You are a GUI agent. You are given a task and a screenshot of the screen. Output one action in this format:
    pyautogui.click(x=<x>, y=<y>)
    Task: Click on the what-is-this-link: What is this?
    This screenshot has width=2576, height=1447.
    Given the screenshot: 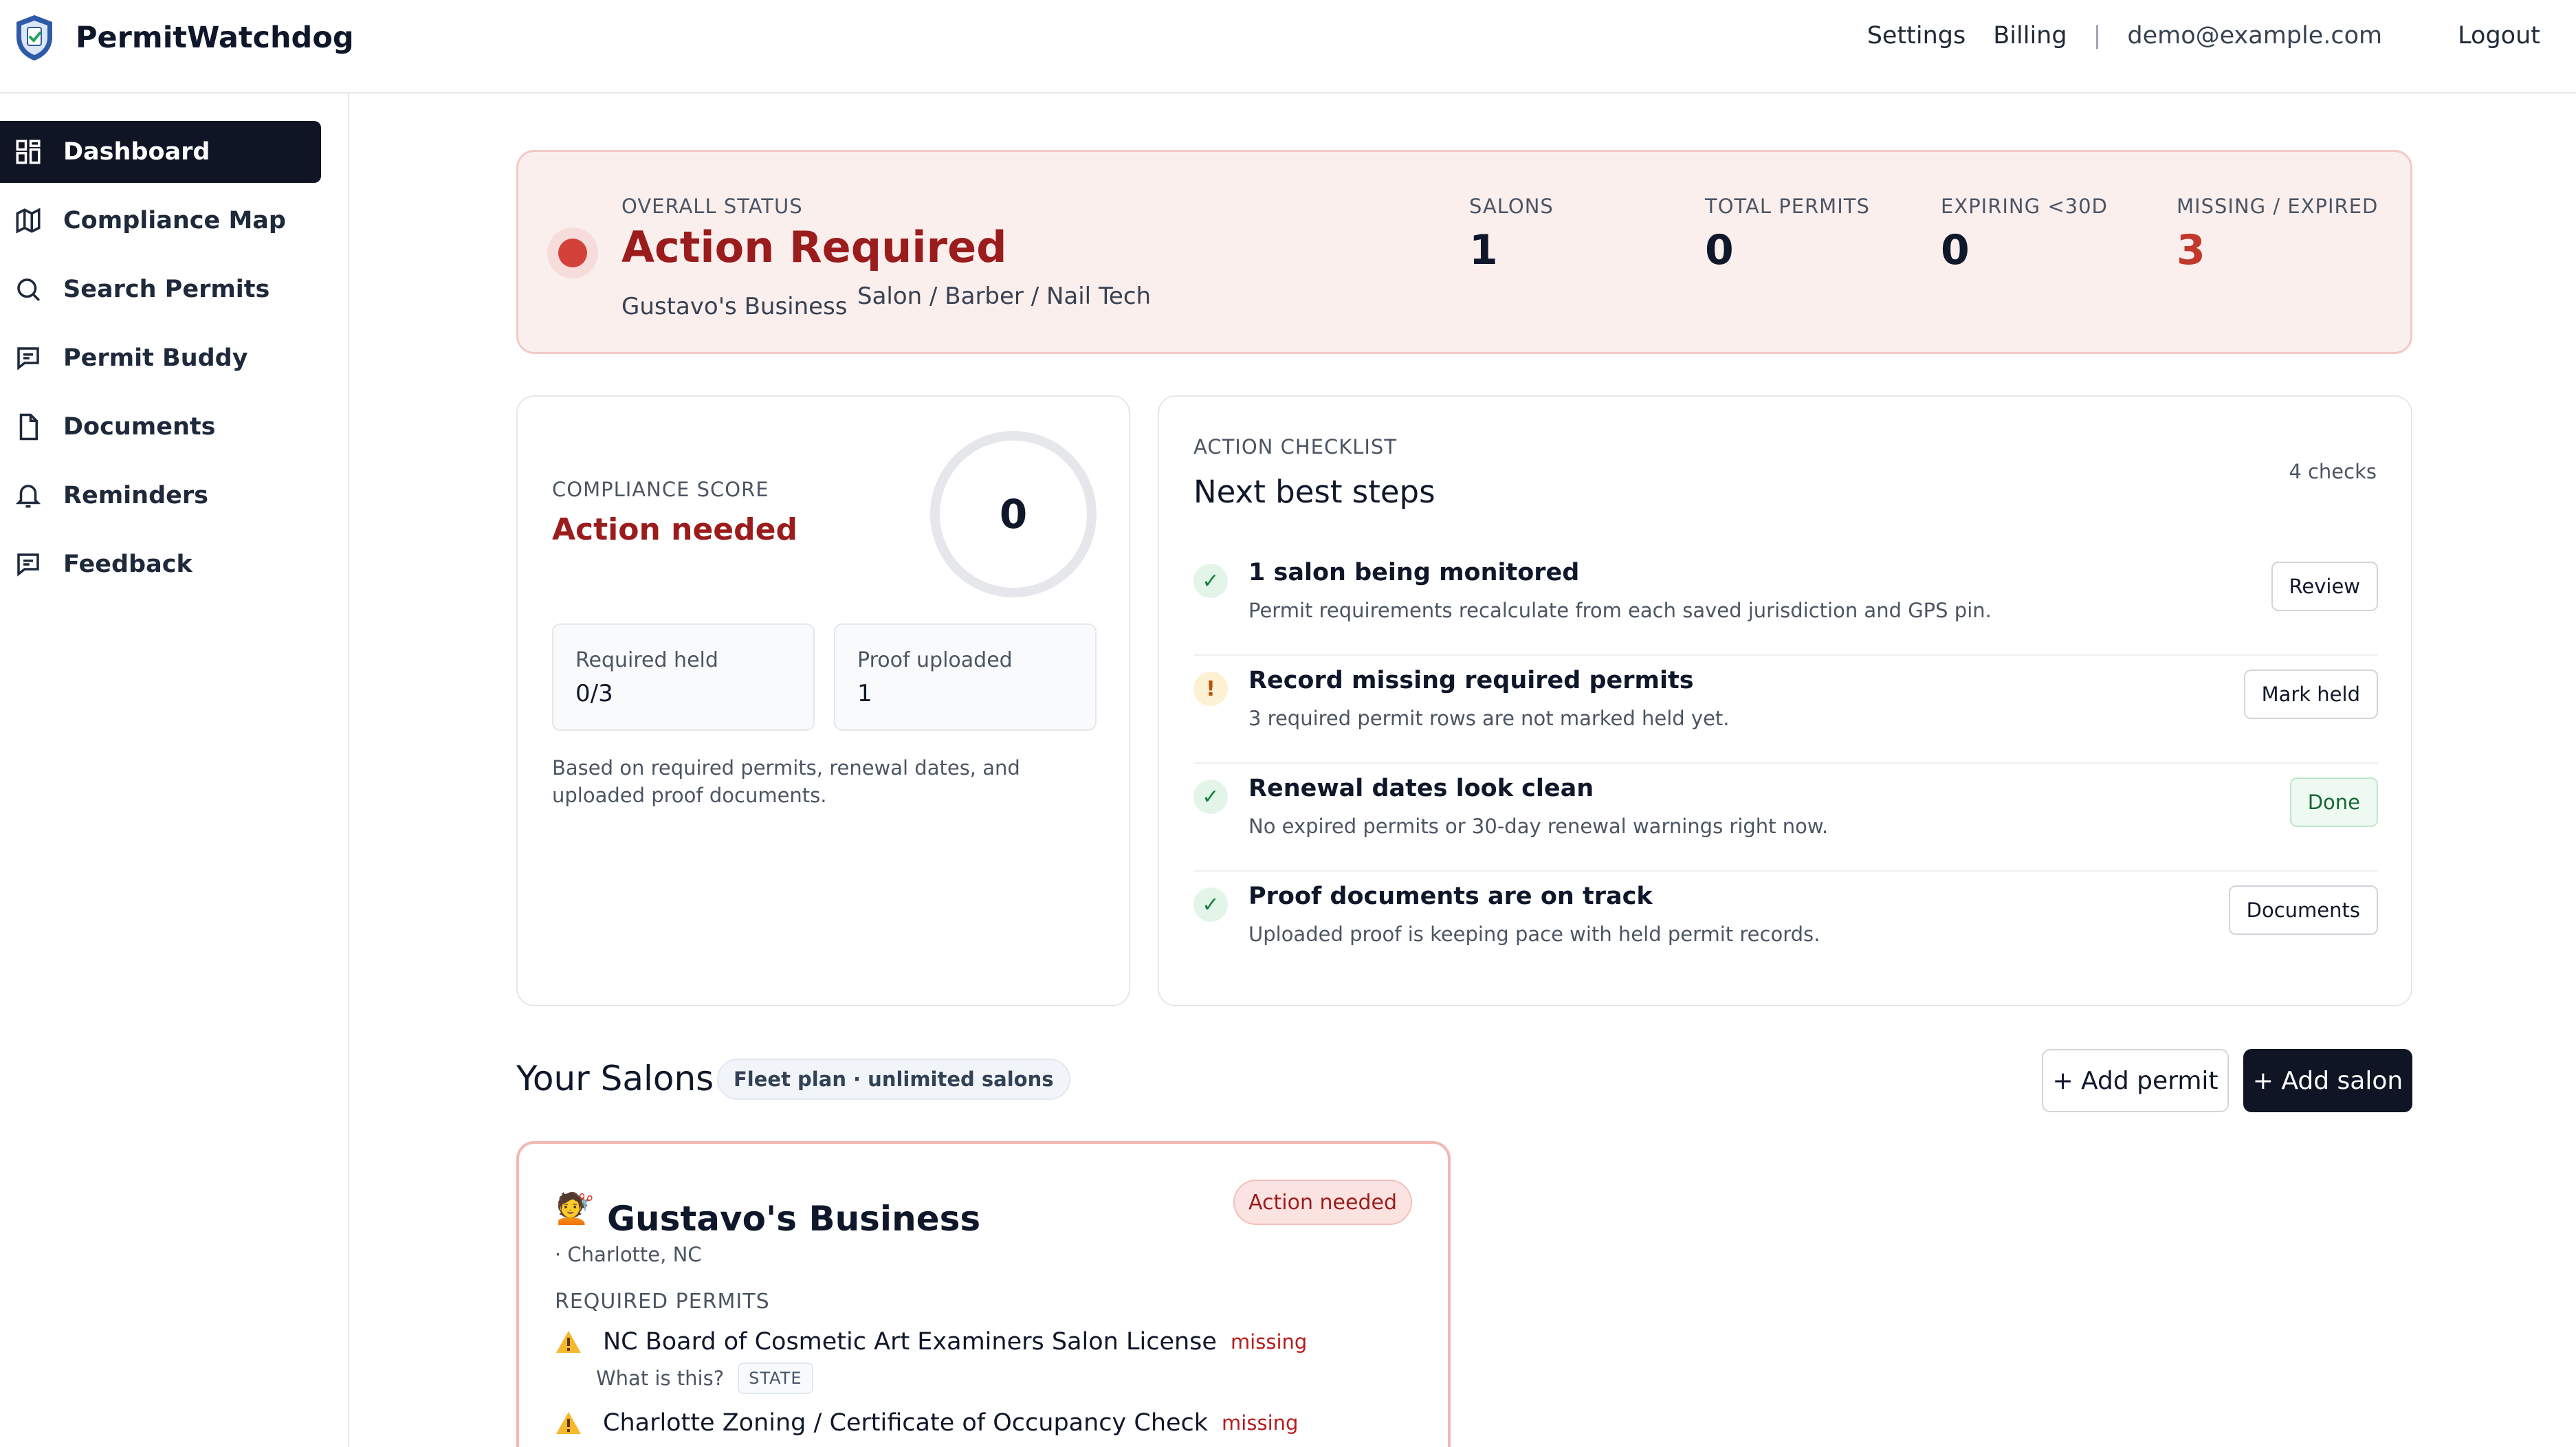 What is the action you would take?
    pyautogui.click(x=660, y=1378)
    